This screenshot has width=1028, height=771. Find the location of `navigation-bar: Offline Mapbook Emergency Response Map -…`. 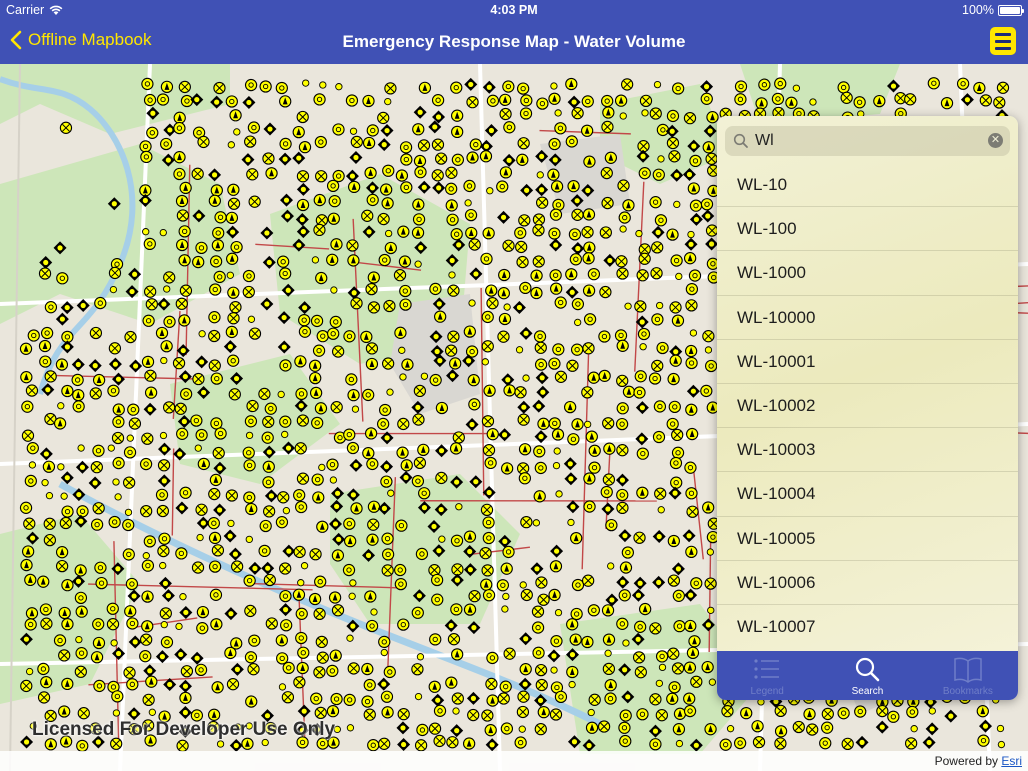

navigation-bar: Offline Mapbook Emergency Response Map -… is located at coordinates (514, 42).